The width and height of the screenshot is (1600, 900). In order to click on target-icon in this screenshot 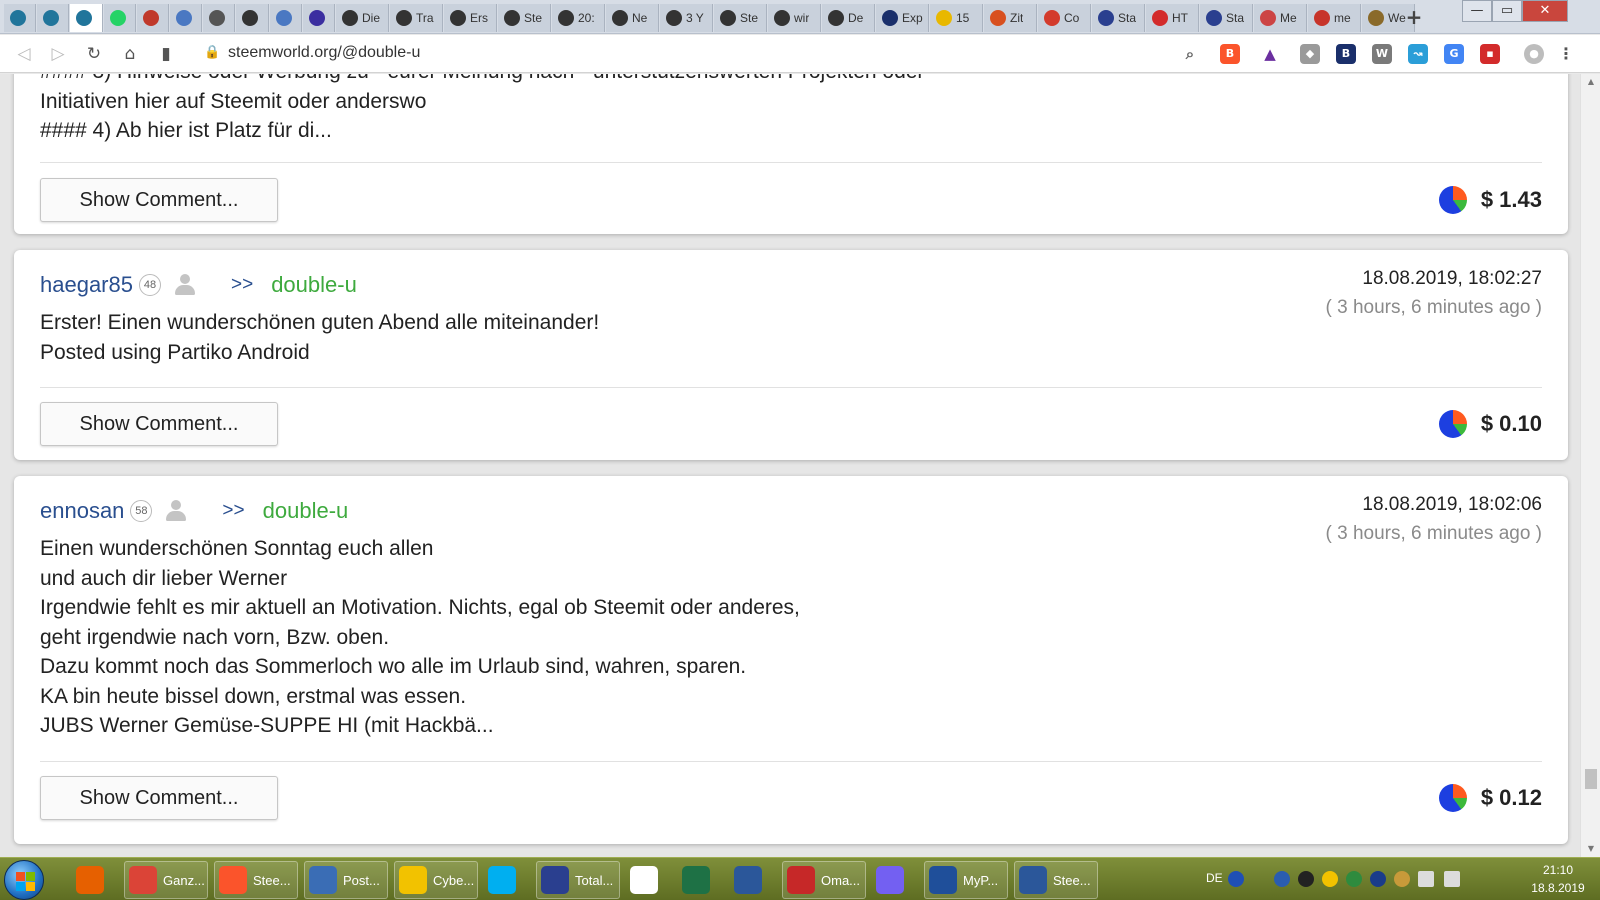, I will do `click(150, 18)`.